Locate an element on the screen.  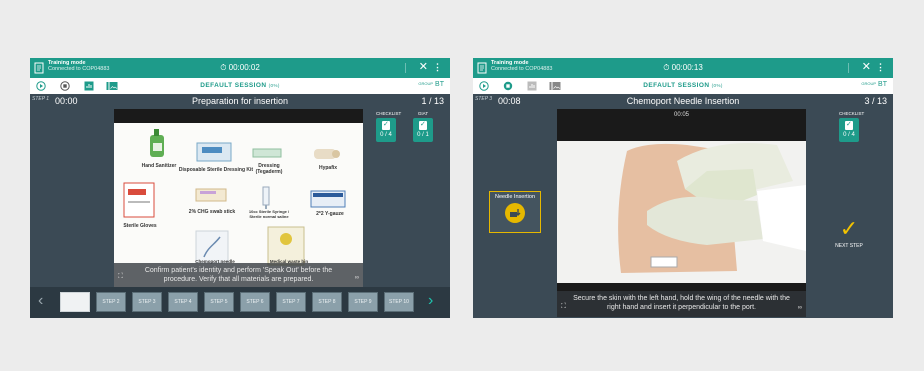
dressing-kit-image is located at coordinates (214, 152).